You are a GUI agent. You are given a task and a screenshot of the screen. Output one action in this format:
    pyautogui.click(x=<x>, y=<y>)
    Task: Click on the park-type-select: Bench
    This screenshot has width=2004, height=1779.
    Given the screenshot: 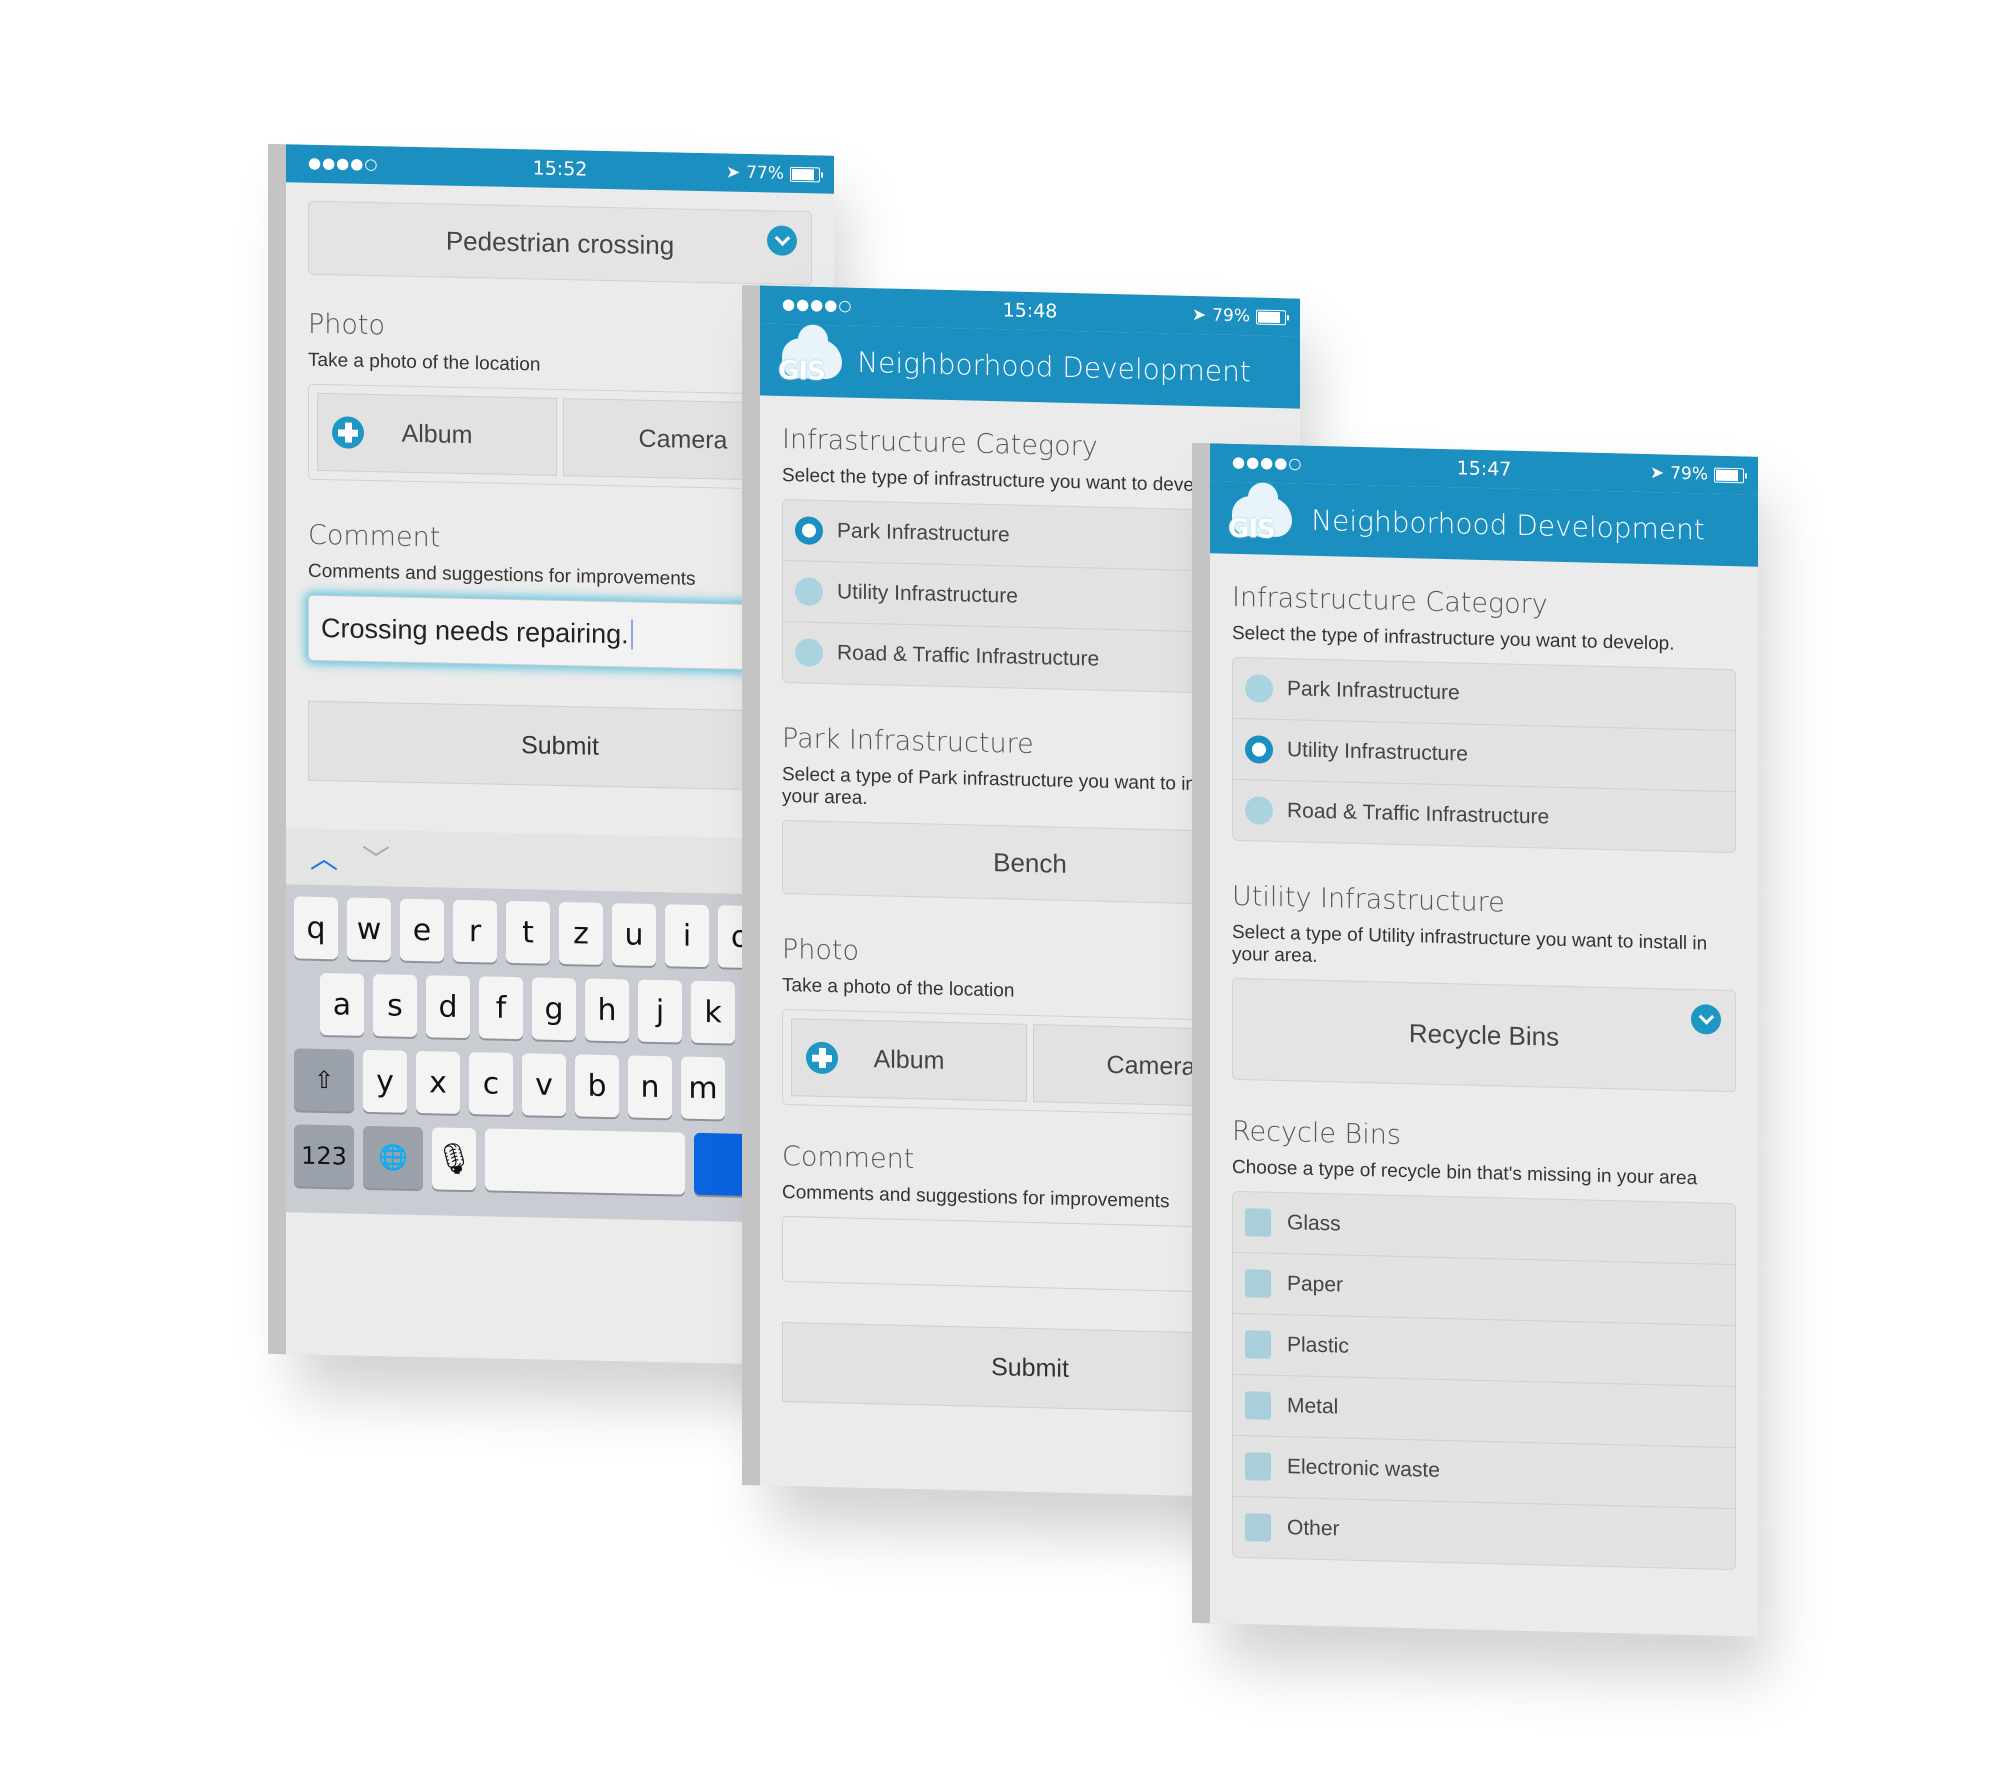 What is the action you would take?
    pyautogui.click(x=1030, y=863)
    